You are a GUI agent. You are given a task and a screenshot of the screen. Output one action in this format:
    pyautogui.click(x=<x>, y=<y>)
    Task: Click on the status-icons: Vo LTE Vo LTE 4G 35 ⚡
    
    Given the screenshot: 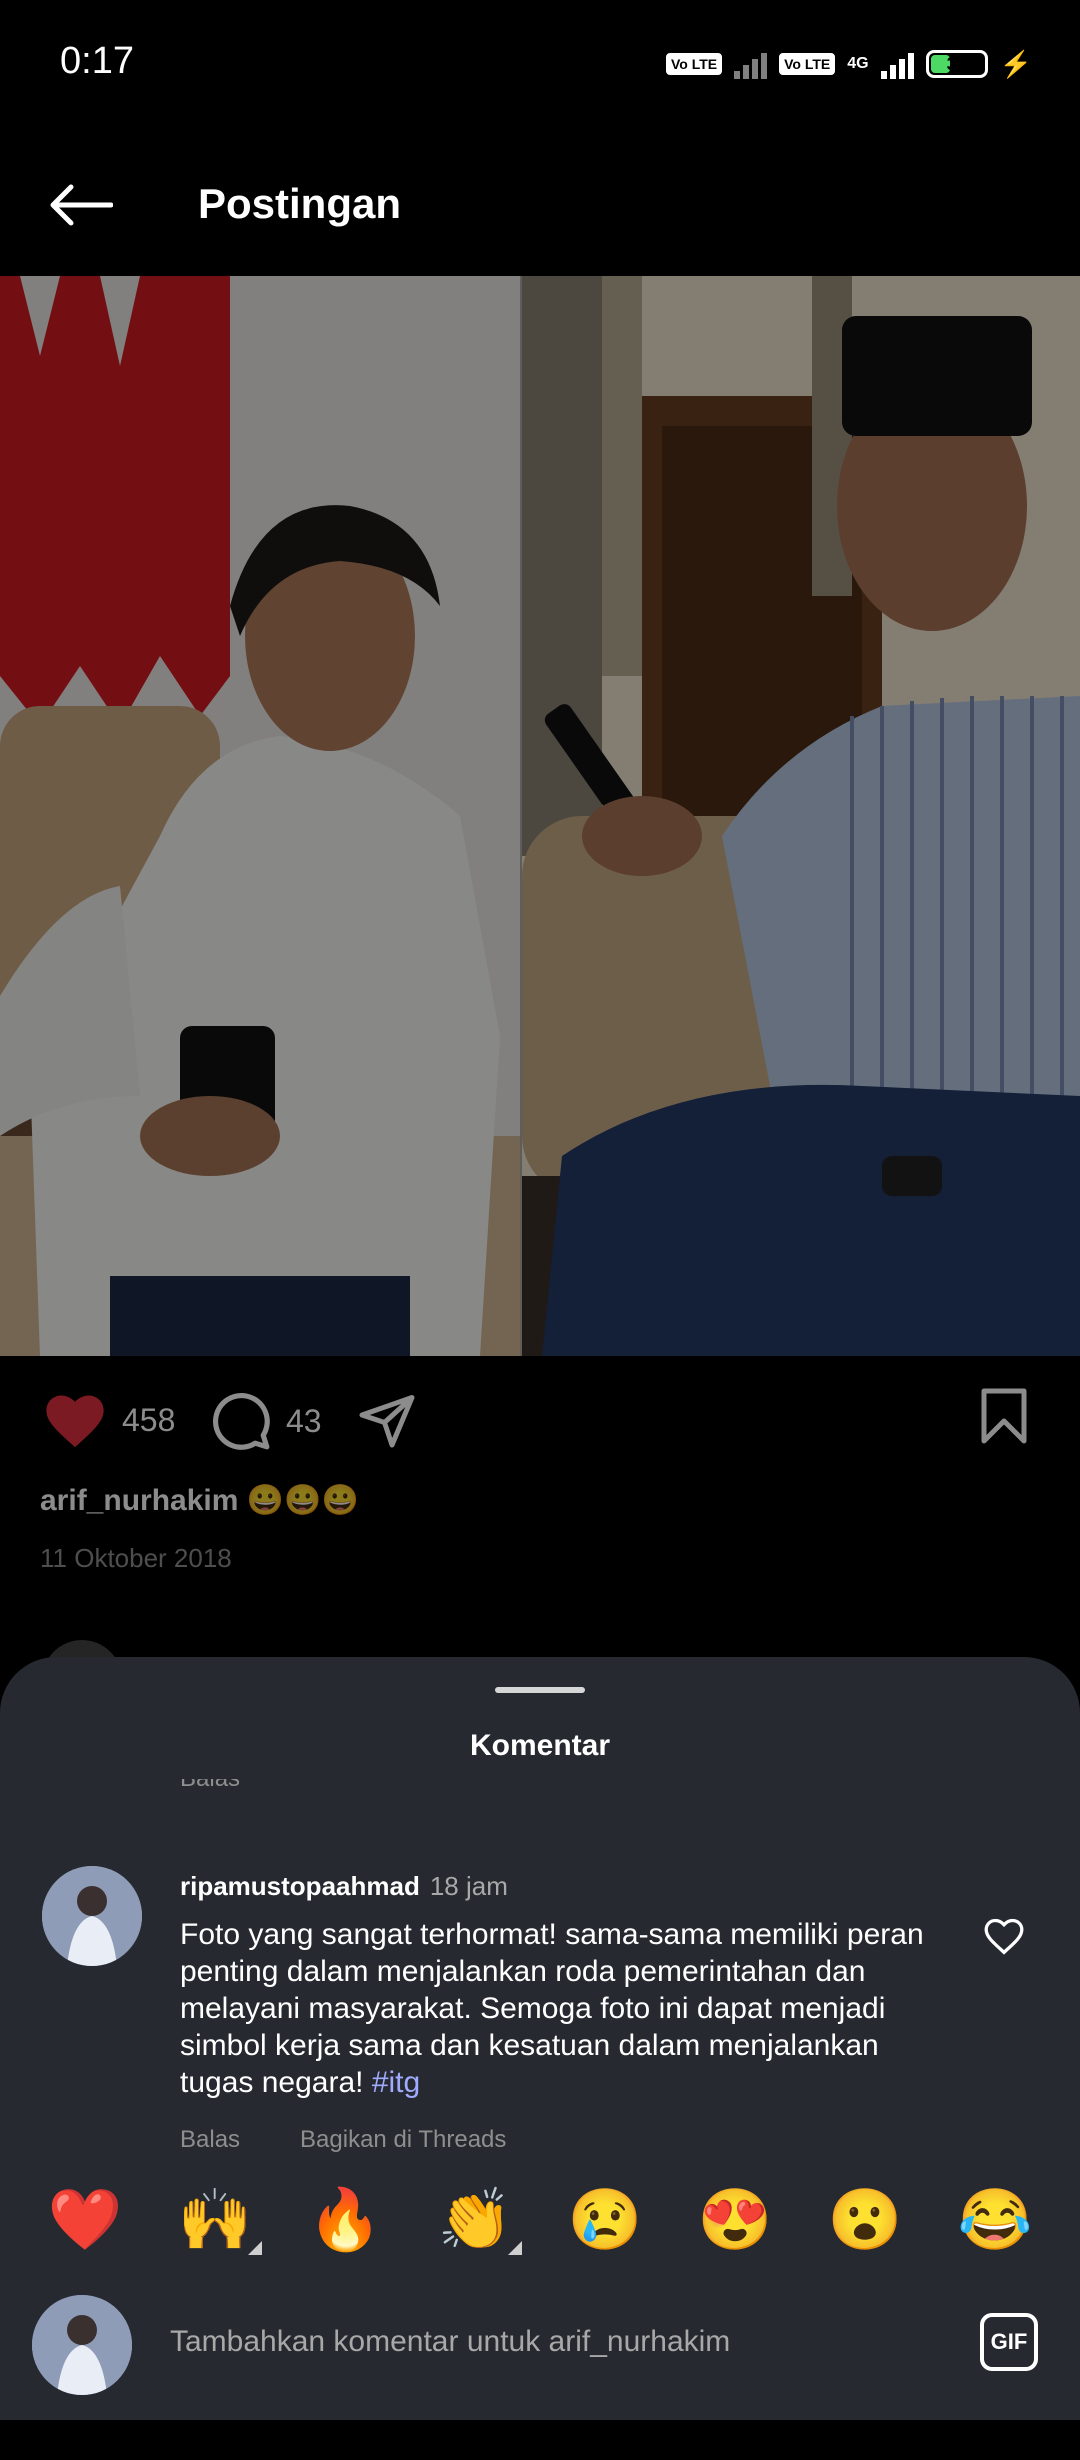 What is the action you would take?
    pyautogui.click(x=848, y=64)
    